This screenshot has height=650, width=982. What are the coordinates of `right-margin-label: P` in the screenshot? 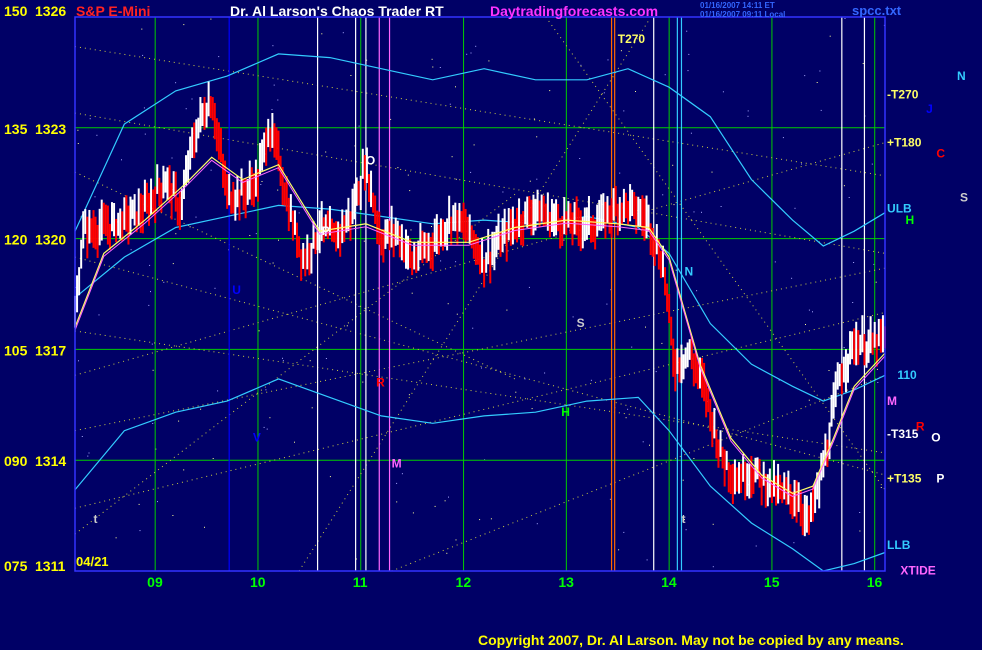 It's located at (940, 478).